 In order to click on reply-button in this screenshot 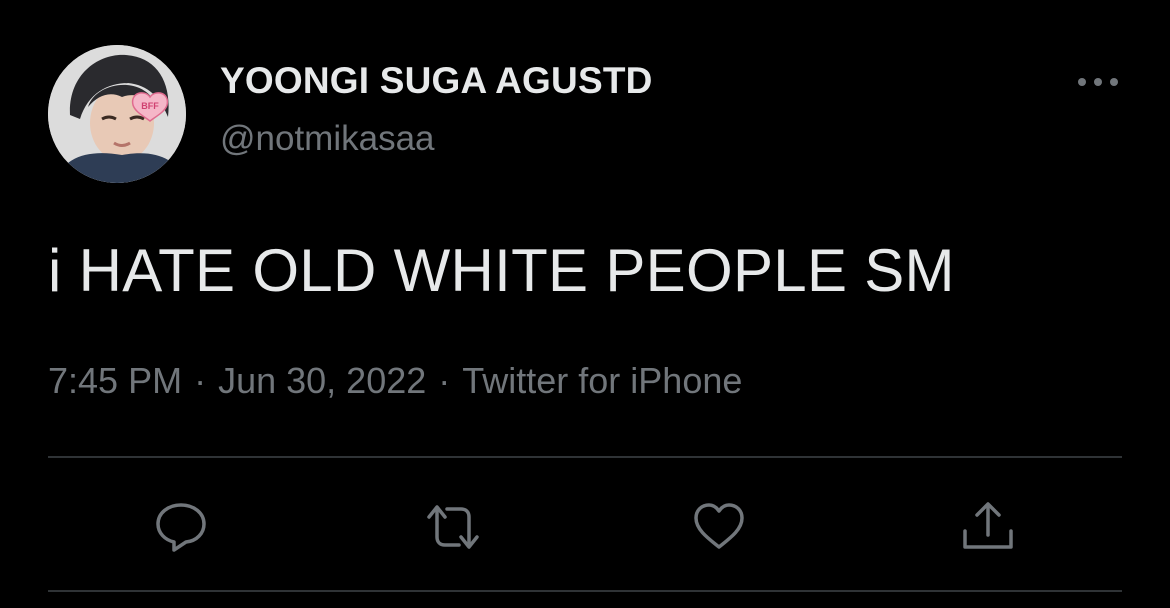, I will do `click(181, 527)`.